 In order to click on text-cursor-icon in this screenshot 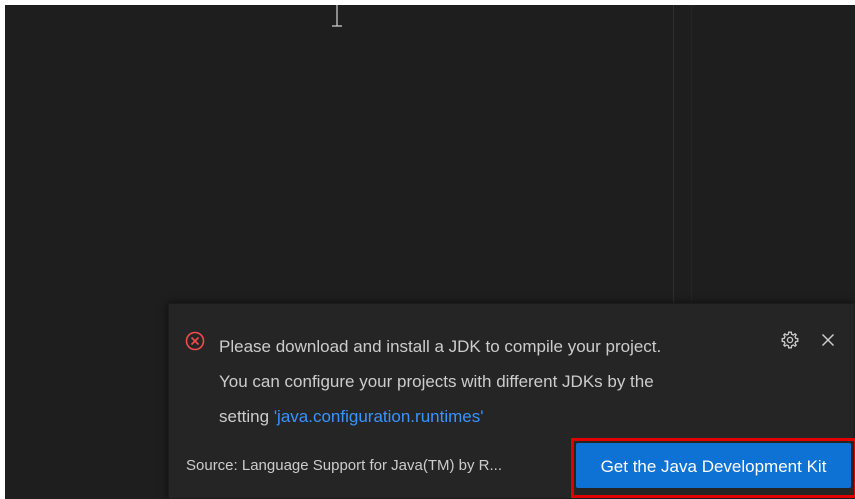, I will do `click(337, 16)`.